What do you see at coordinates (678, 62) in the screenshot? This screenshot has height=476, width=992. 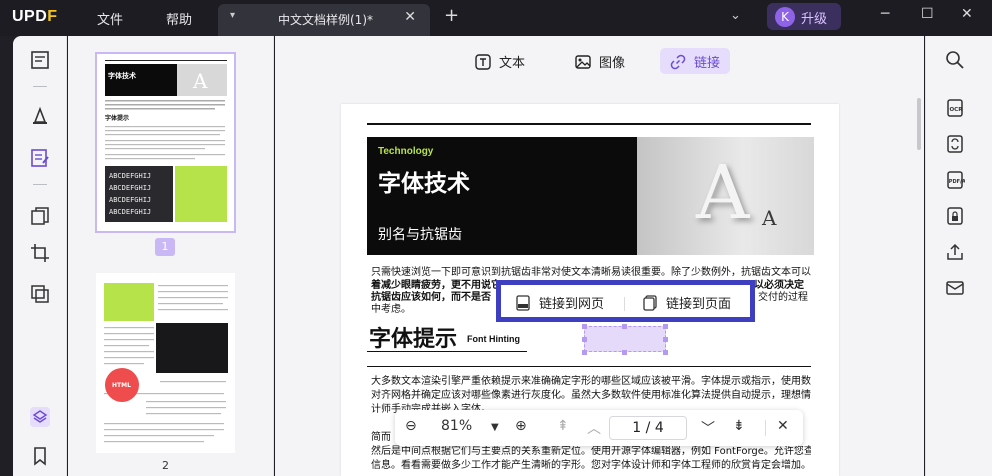 I see `link-icon` at bounding box center [678, 62].